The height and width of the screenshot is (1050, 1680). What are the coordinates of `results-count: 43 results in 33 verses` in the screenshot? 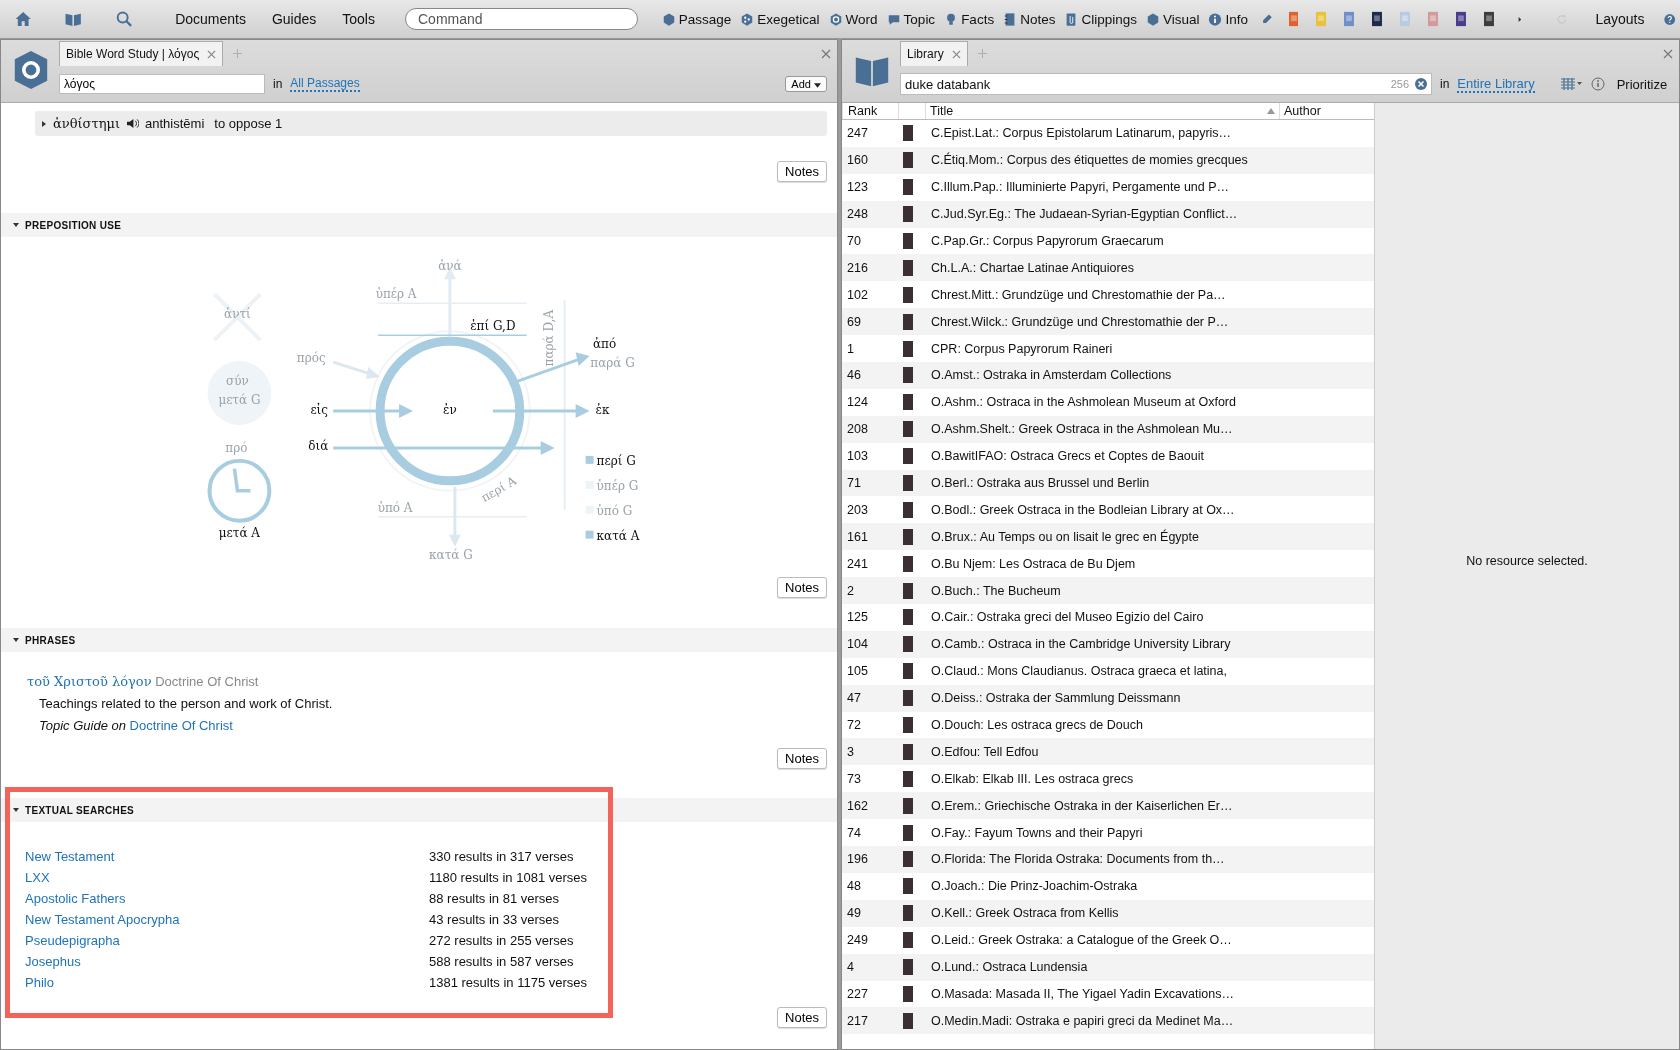 It's located at (494, 919).